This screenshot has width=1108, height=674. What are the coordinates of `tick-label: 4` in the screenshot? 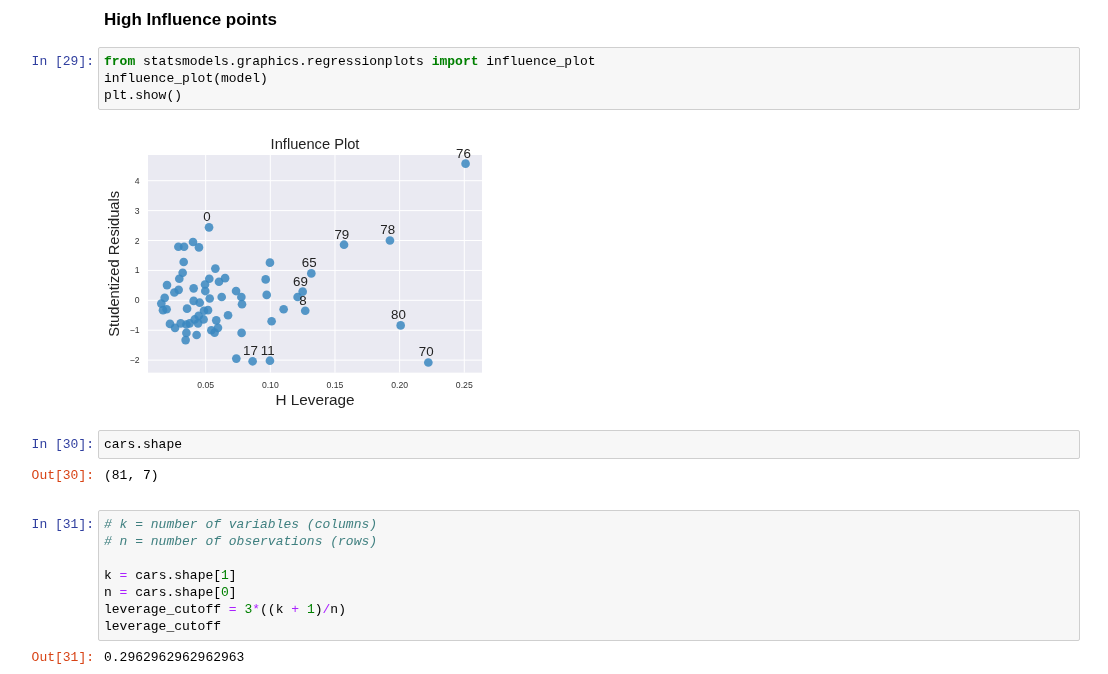 It's located at (137, 180).